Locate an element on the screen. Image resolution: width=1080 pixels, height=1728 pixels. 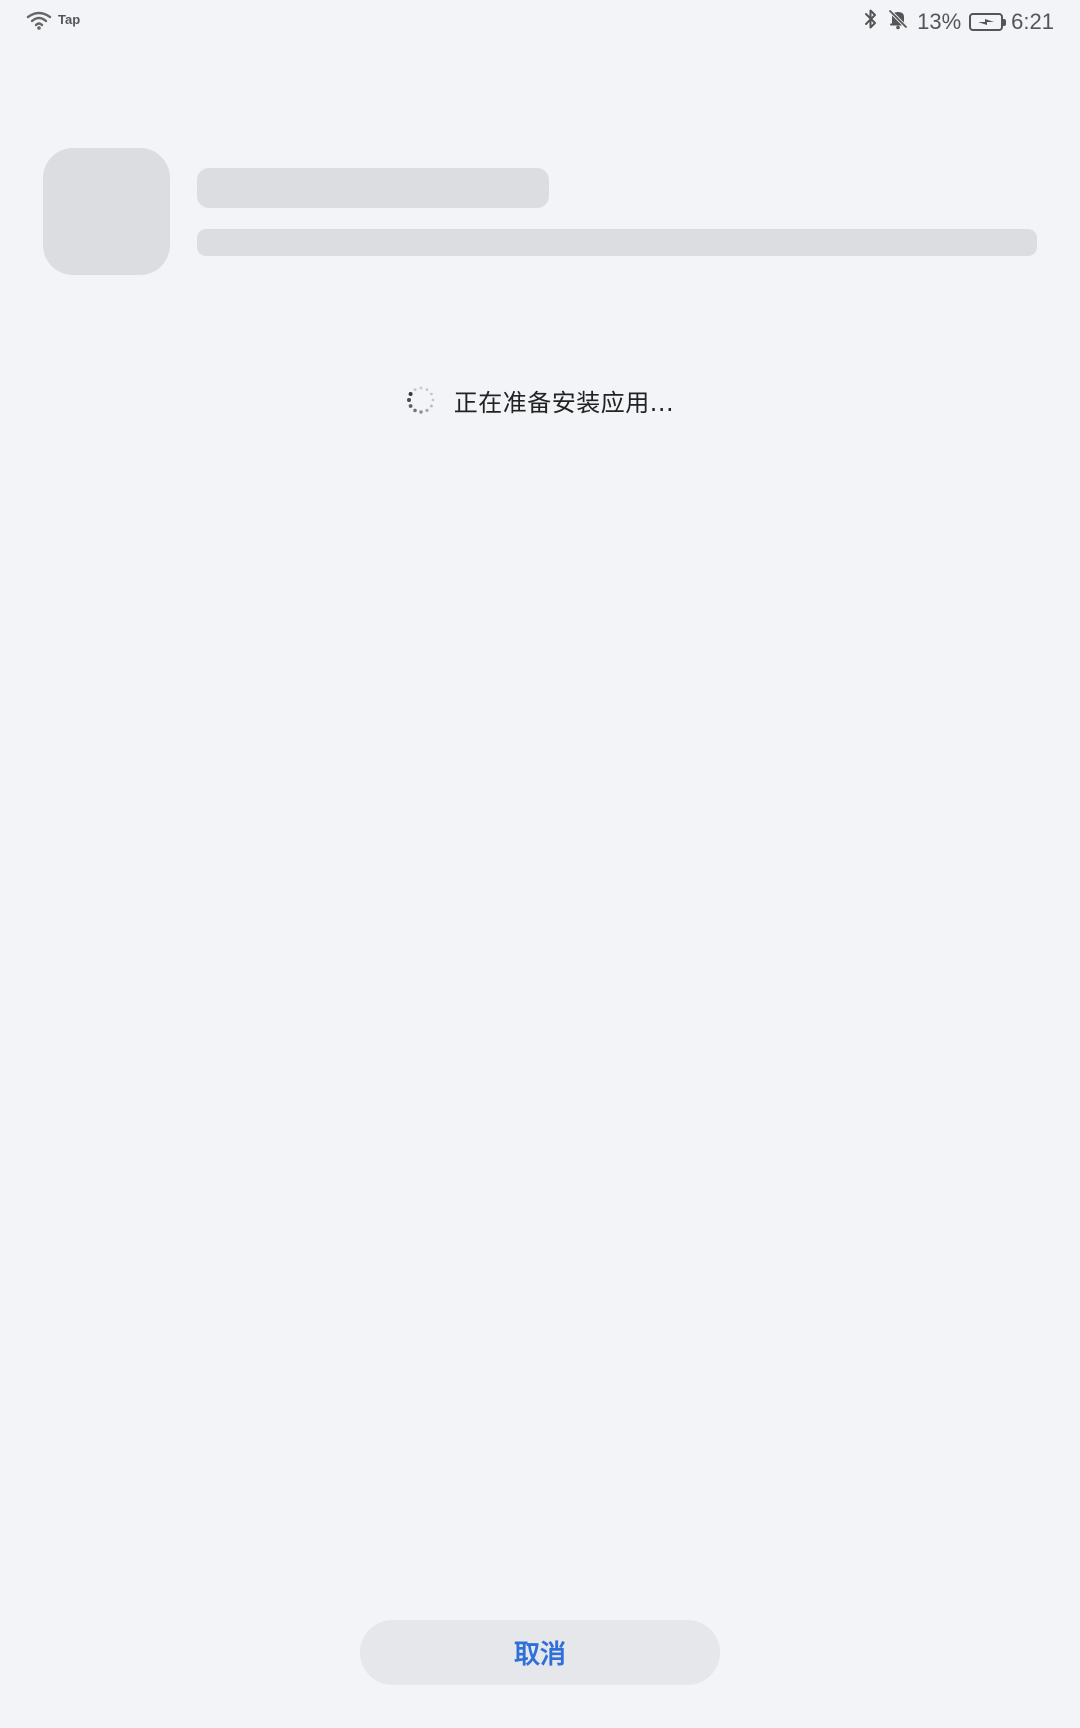
cancel-button: 取消 is located at coordinates (540, 1652).